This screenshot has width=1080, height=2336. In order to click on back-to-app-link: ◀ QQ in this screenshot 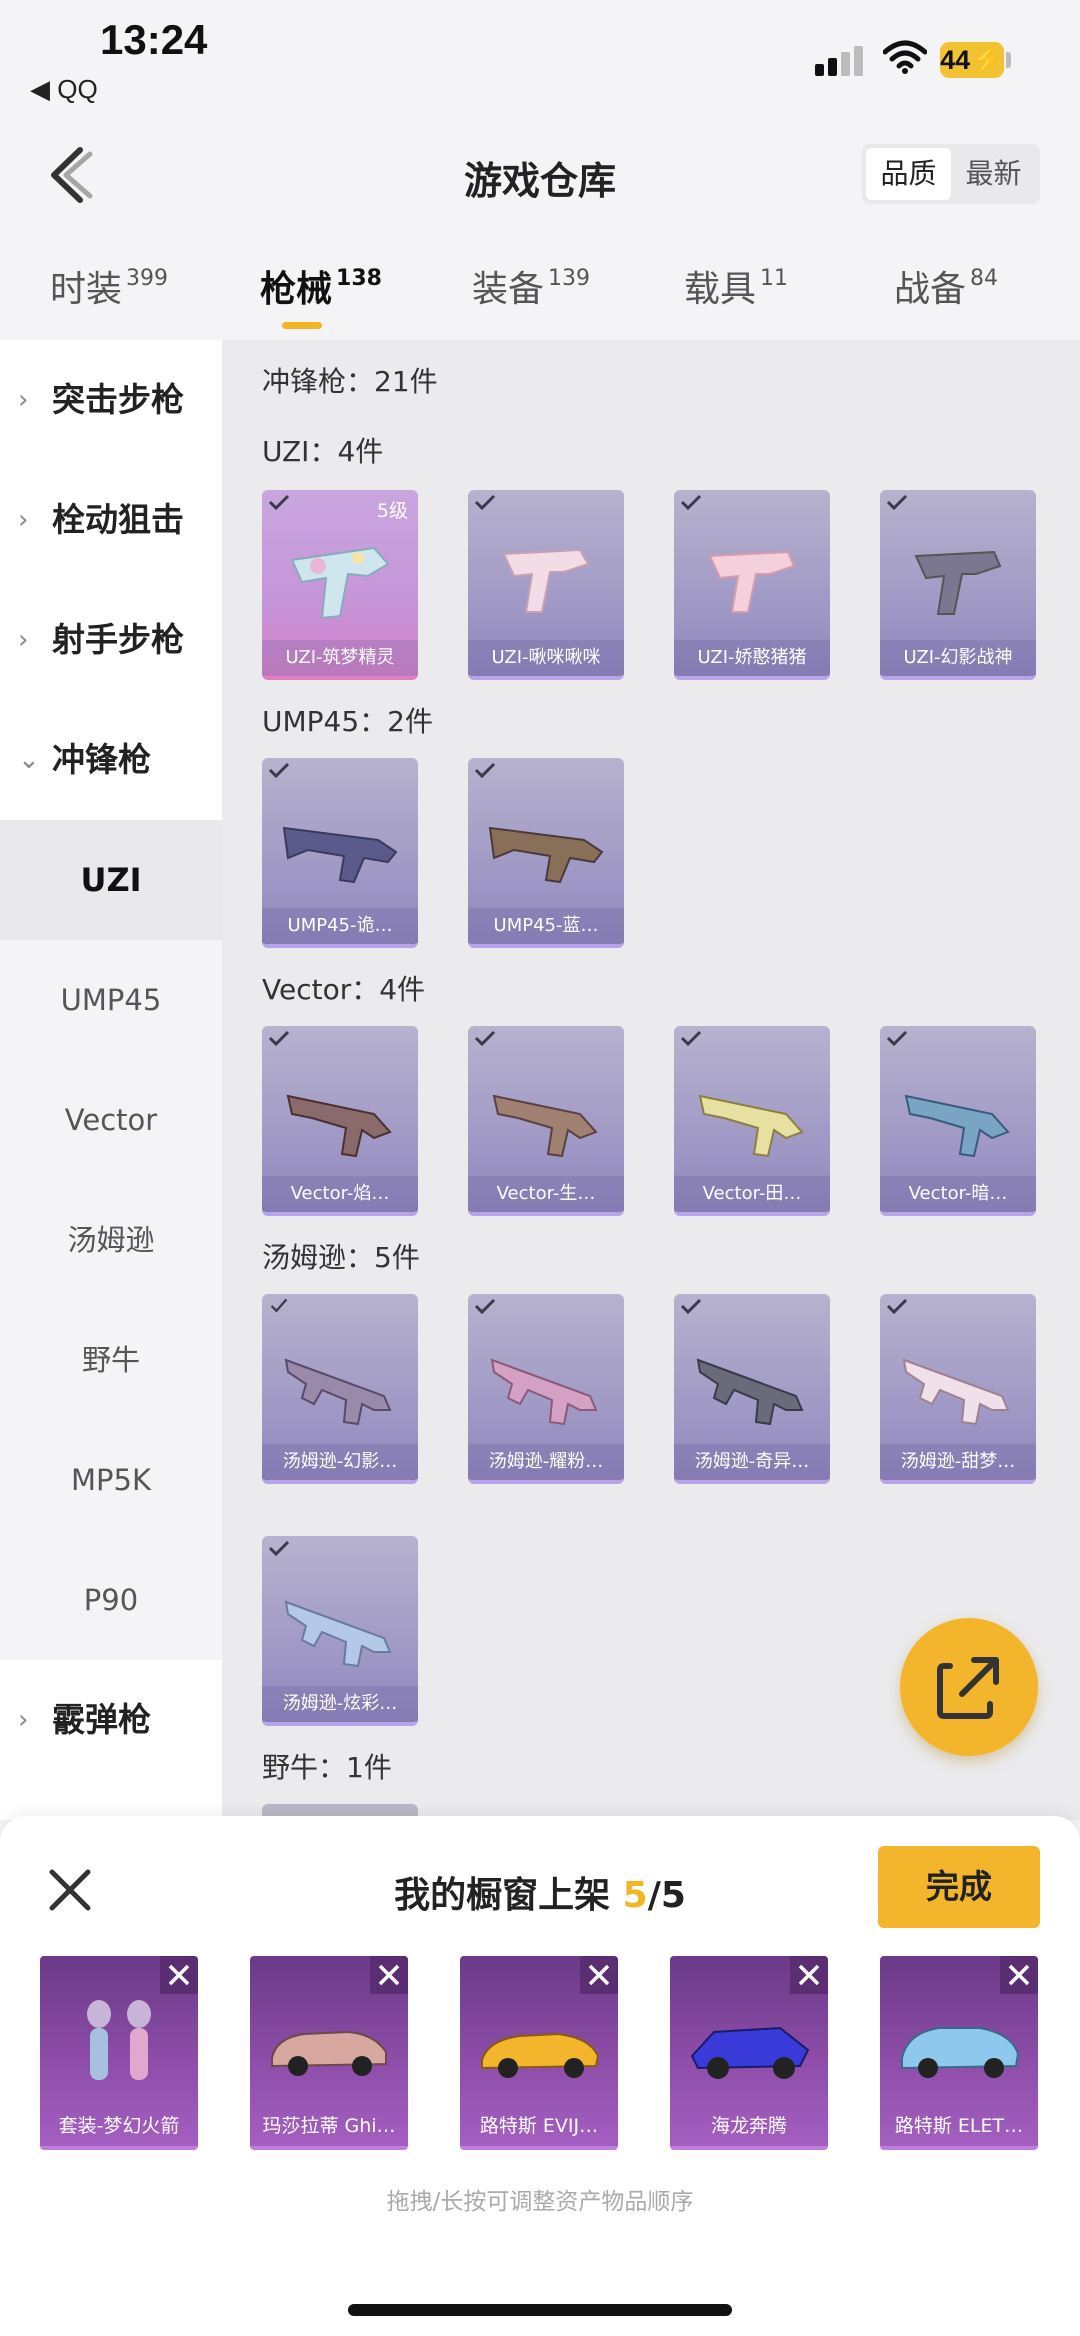, I will do `click(64, 89)`.